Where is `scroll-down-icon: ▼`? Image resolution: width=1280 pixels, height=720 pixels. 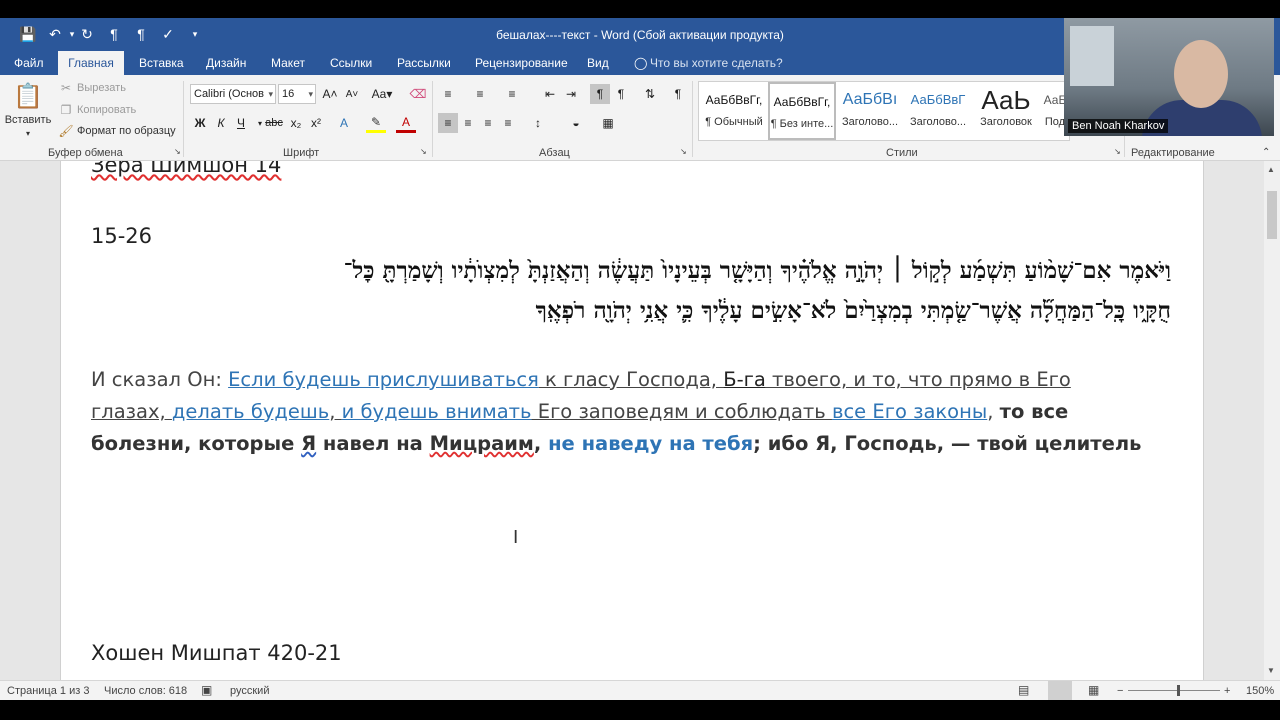
scroll-down-icon: ▼ is located at coordinates (1271, 670).